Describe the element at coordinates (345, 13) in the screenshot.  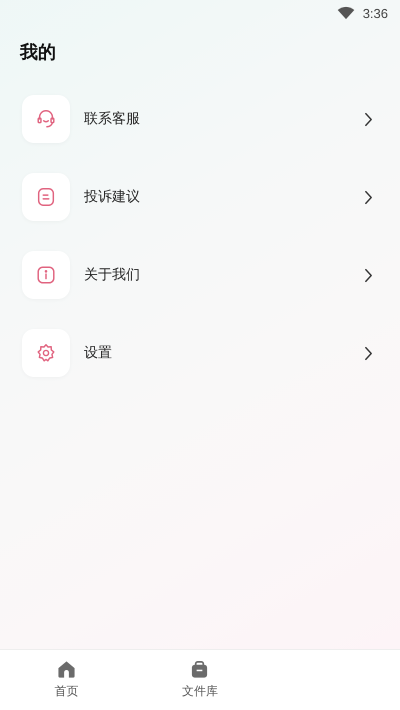
I see `wifi-icon` at that location.